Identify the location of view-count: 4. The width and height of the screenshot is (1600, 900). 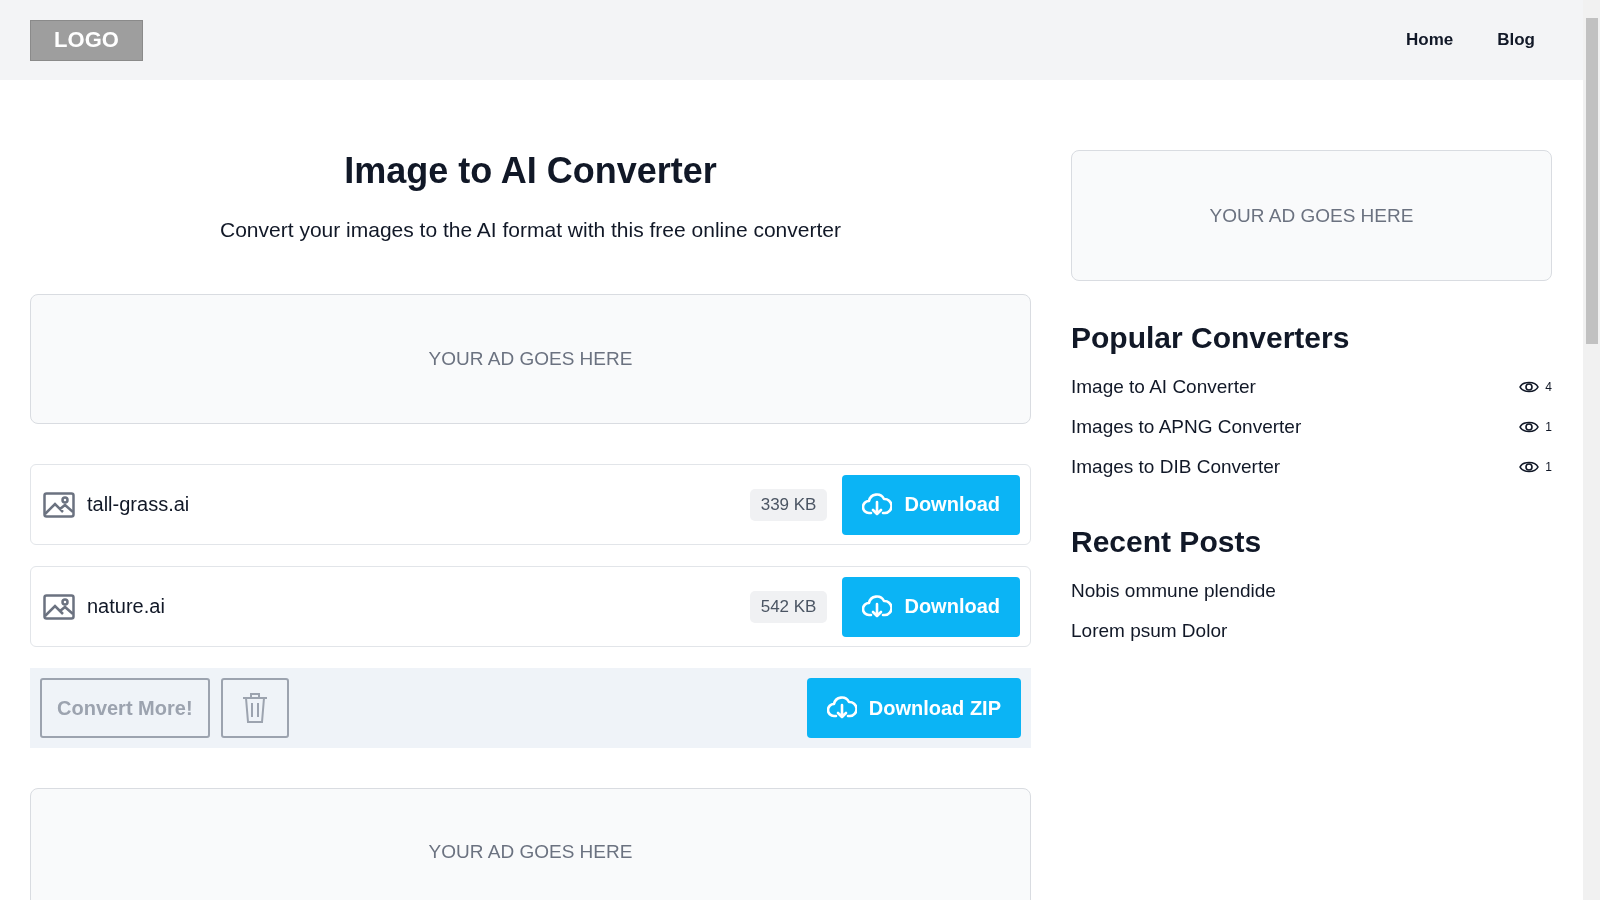
(1548, 387).